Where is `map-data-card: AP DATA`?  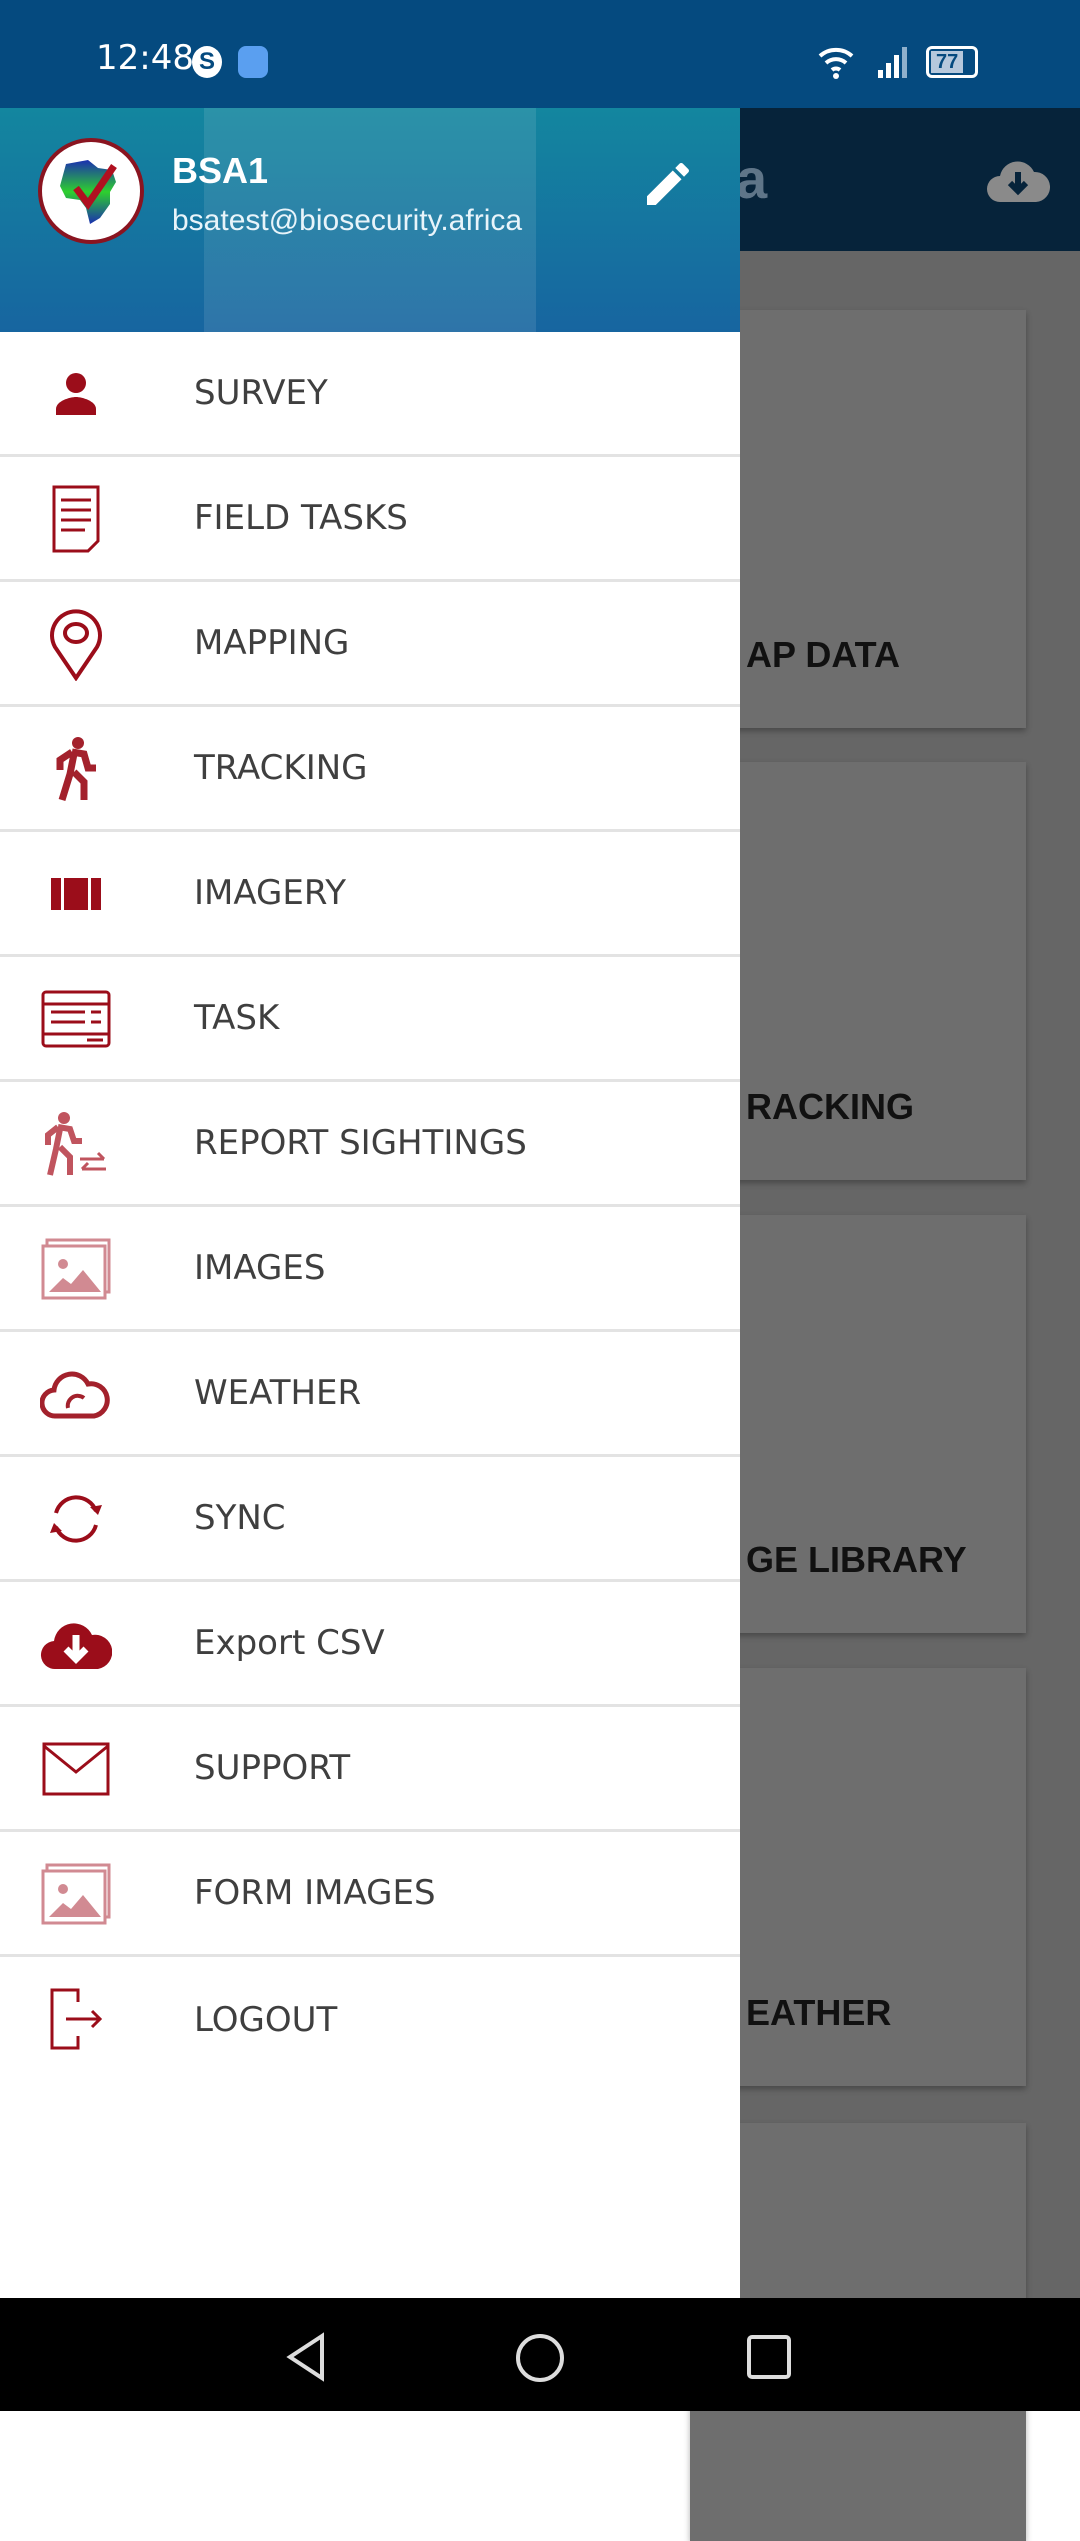
map-data-card: AP DATA is located at coordinates (858, 519).